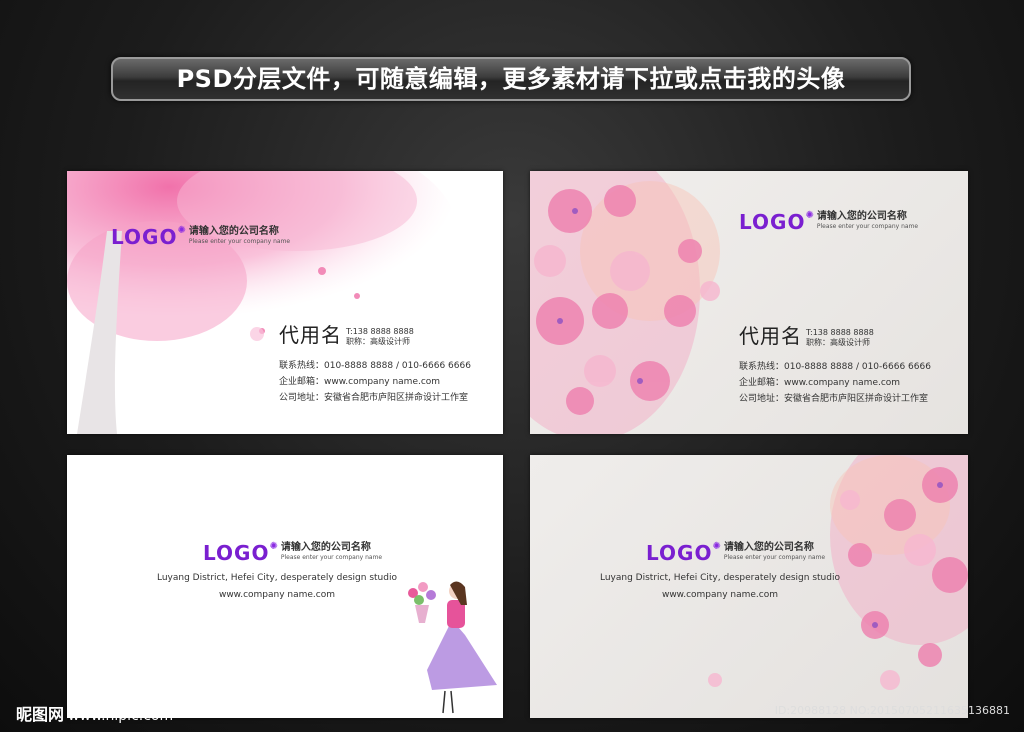 The width and height of the screenshot is (1024, 732). Describe the element at coordinates (40, 714) in the screenshot. I see `site-name: 昵图网` at that location.